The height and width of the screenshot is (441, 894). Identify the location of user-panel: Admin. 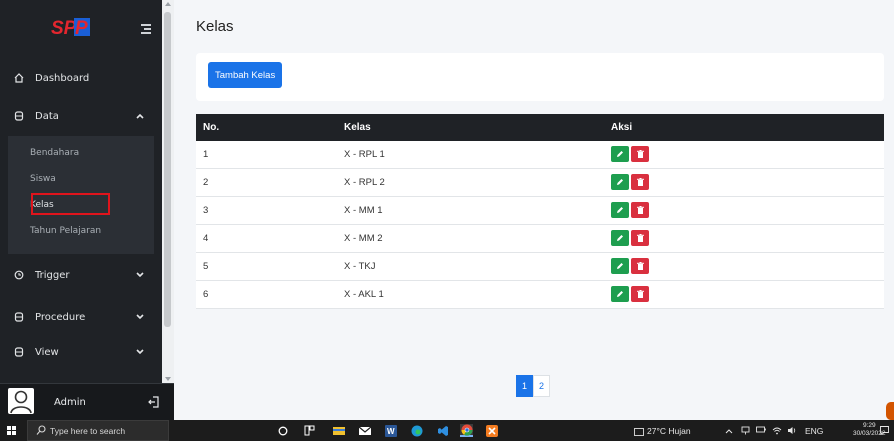
(87, 401).